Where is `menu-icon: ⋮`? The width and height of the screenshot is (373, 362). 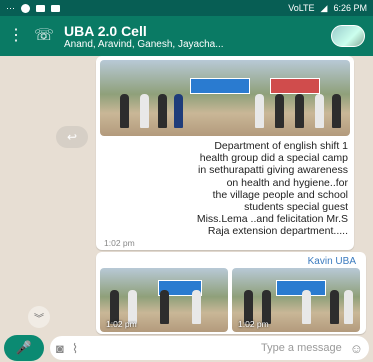
menu-icon: ⋮ is located at coordinates (16, 36).